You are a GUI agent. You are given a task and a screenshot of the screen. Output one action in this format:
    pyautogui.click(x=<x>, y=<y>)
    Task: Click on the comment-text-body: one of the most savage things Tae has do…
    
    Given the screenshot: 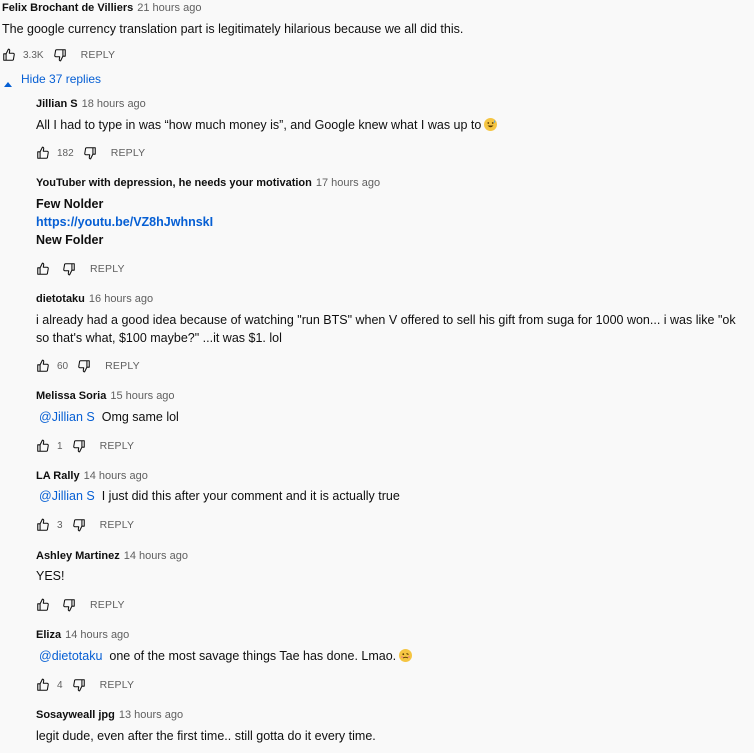 What is the action you would take?
    pyautogui.click(x=253, y=656)
    